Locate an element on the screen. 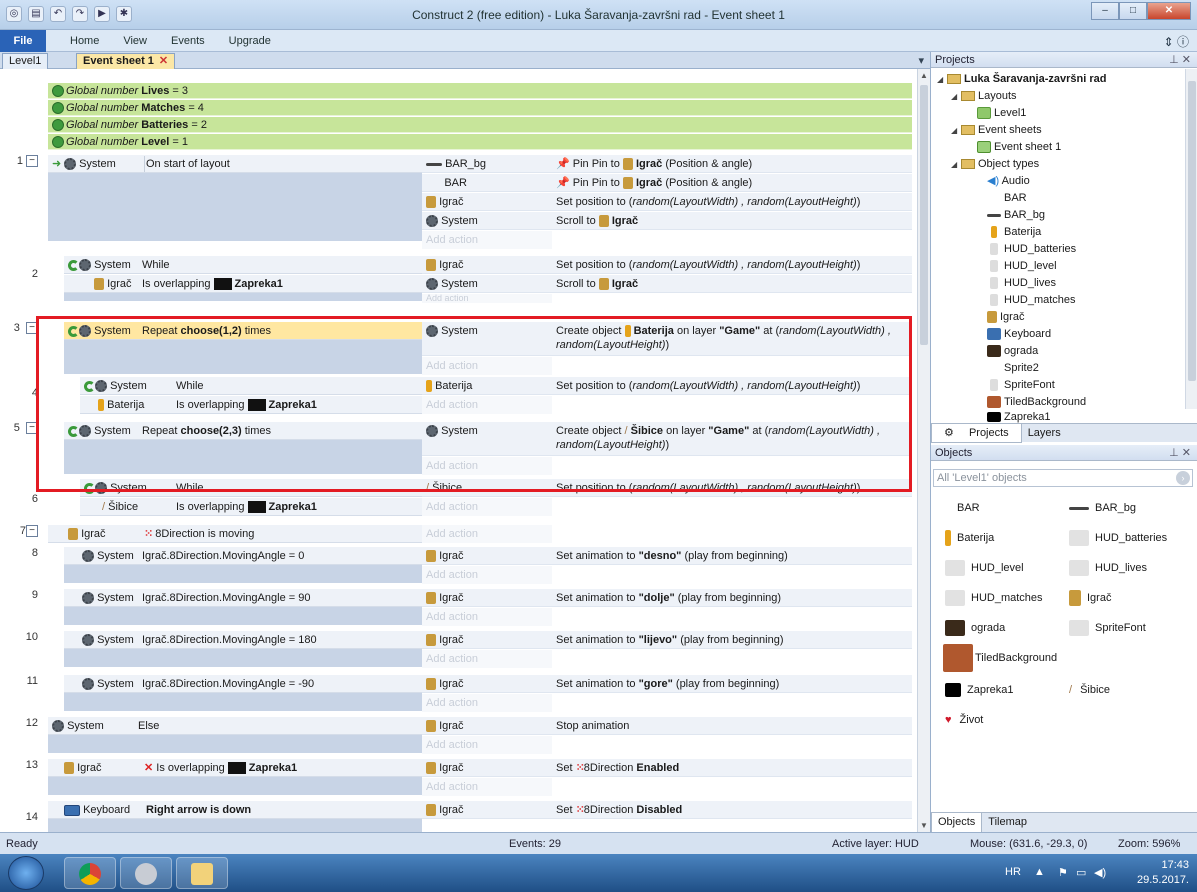  tab-projects: ⚙ Projects is located at coordinates (976, 433).